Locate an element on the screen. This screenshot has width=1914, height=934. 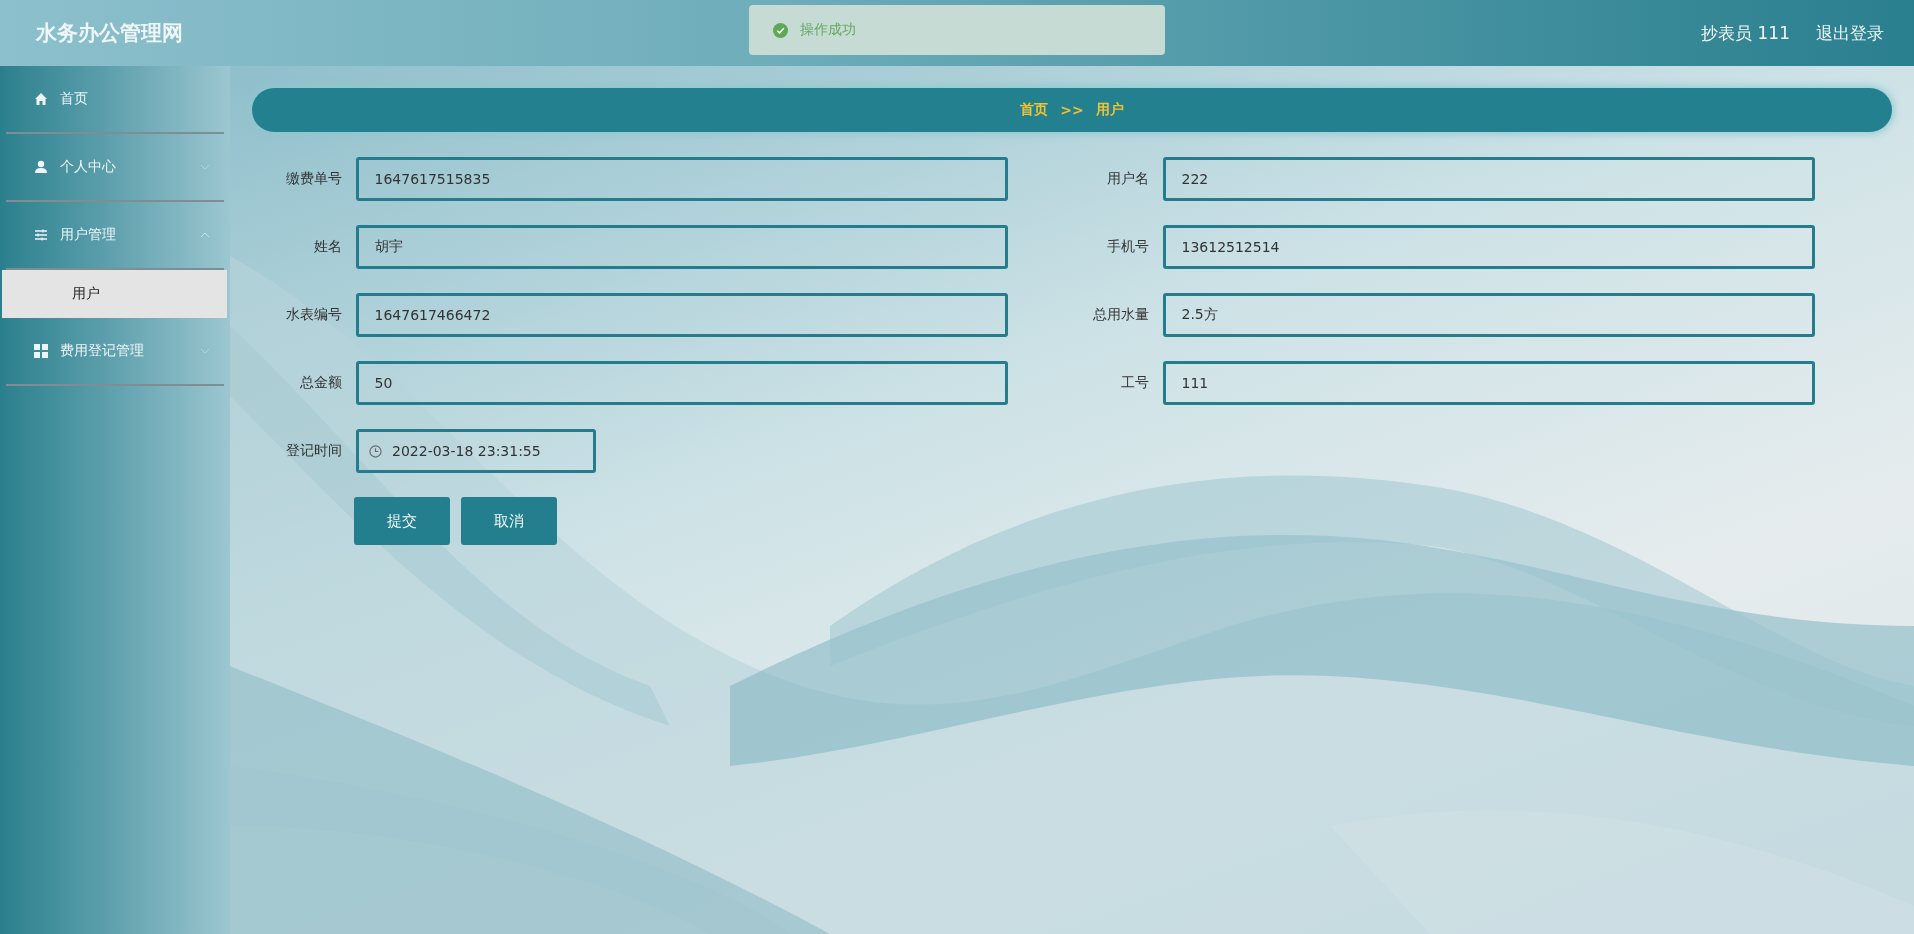
text-field: 222 is located at coordinates (1488, 179).